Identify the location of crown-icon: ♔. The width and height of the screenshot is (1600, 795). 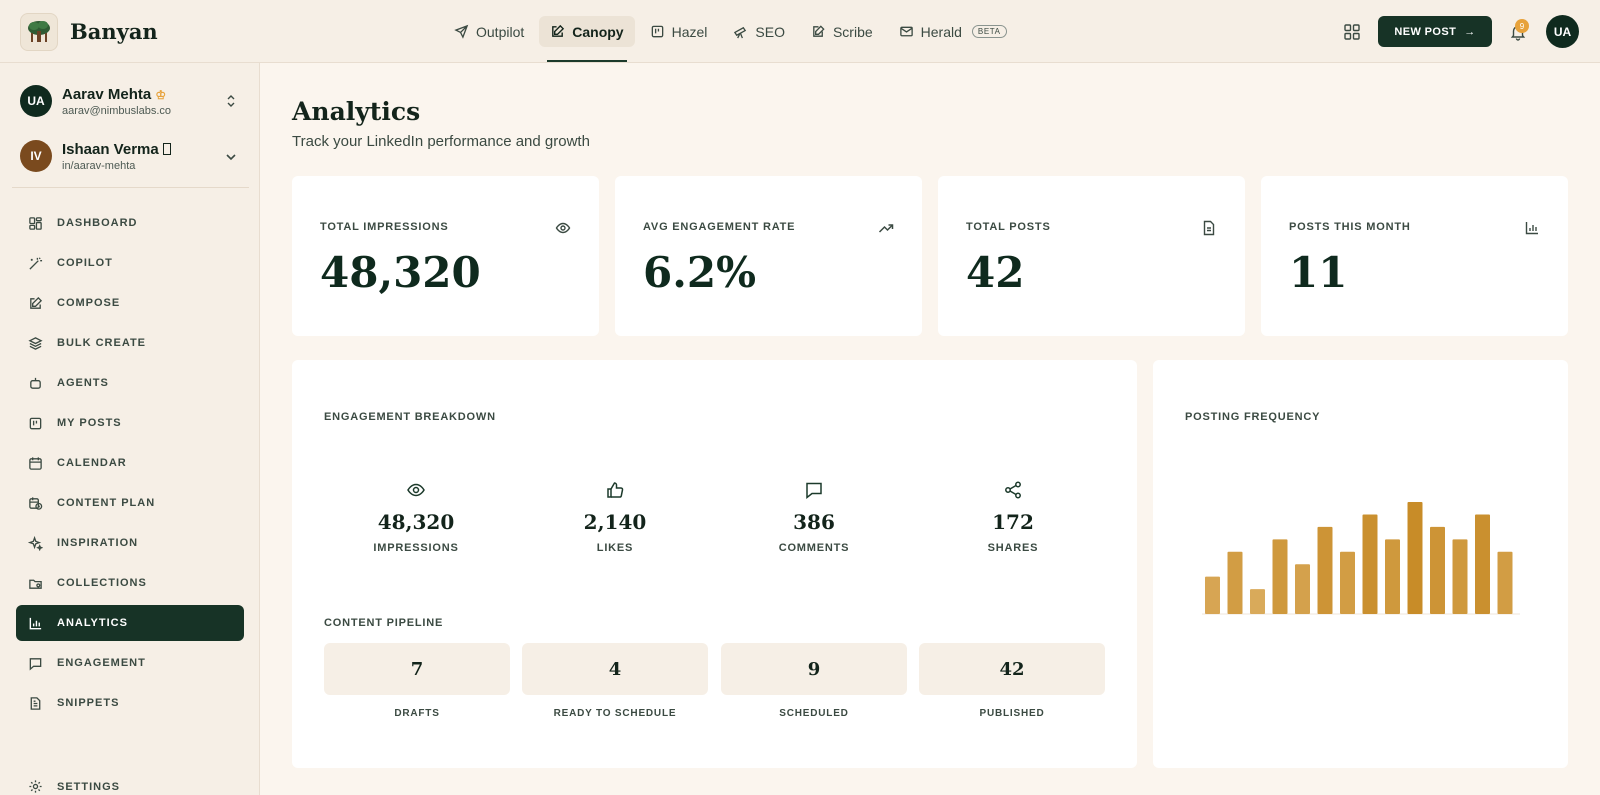
(161, 94).